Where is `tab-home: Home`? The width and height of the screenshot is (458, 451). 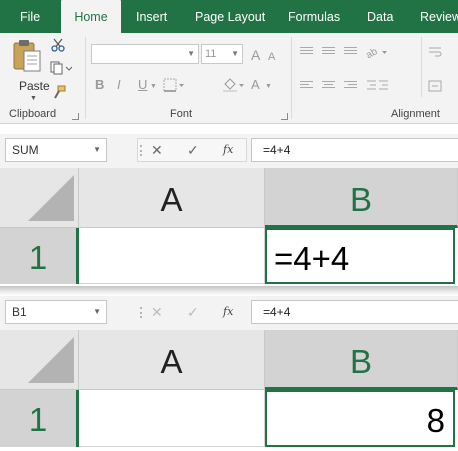 tab-home: Home is located at coordinates (91, 16).